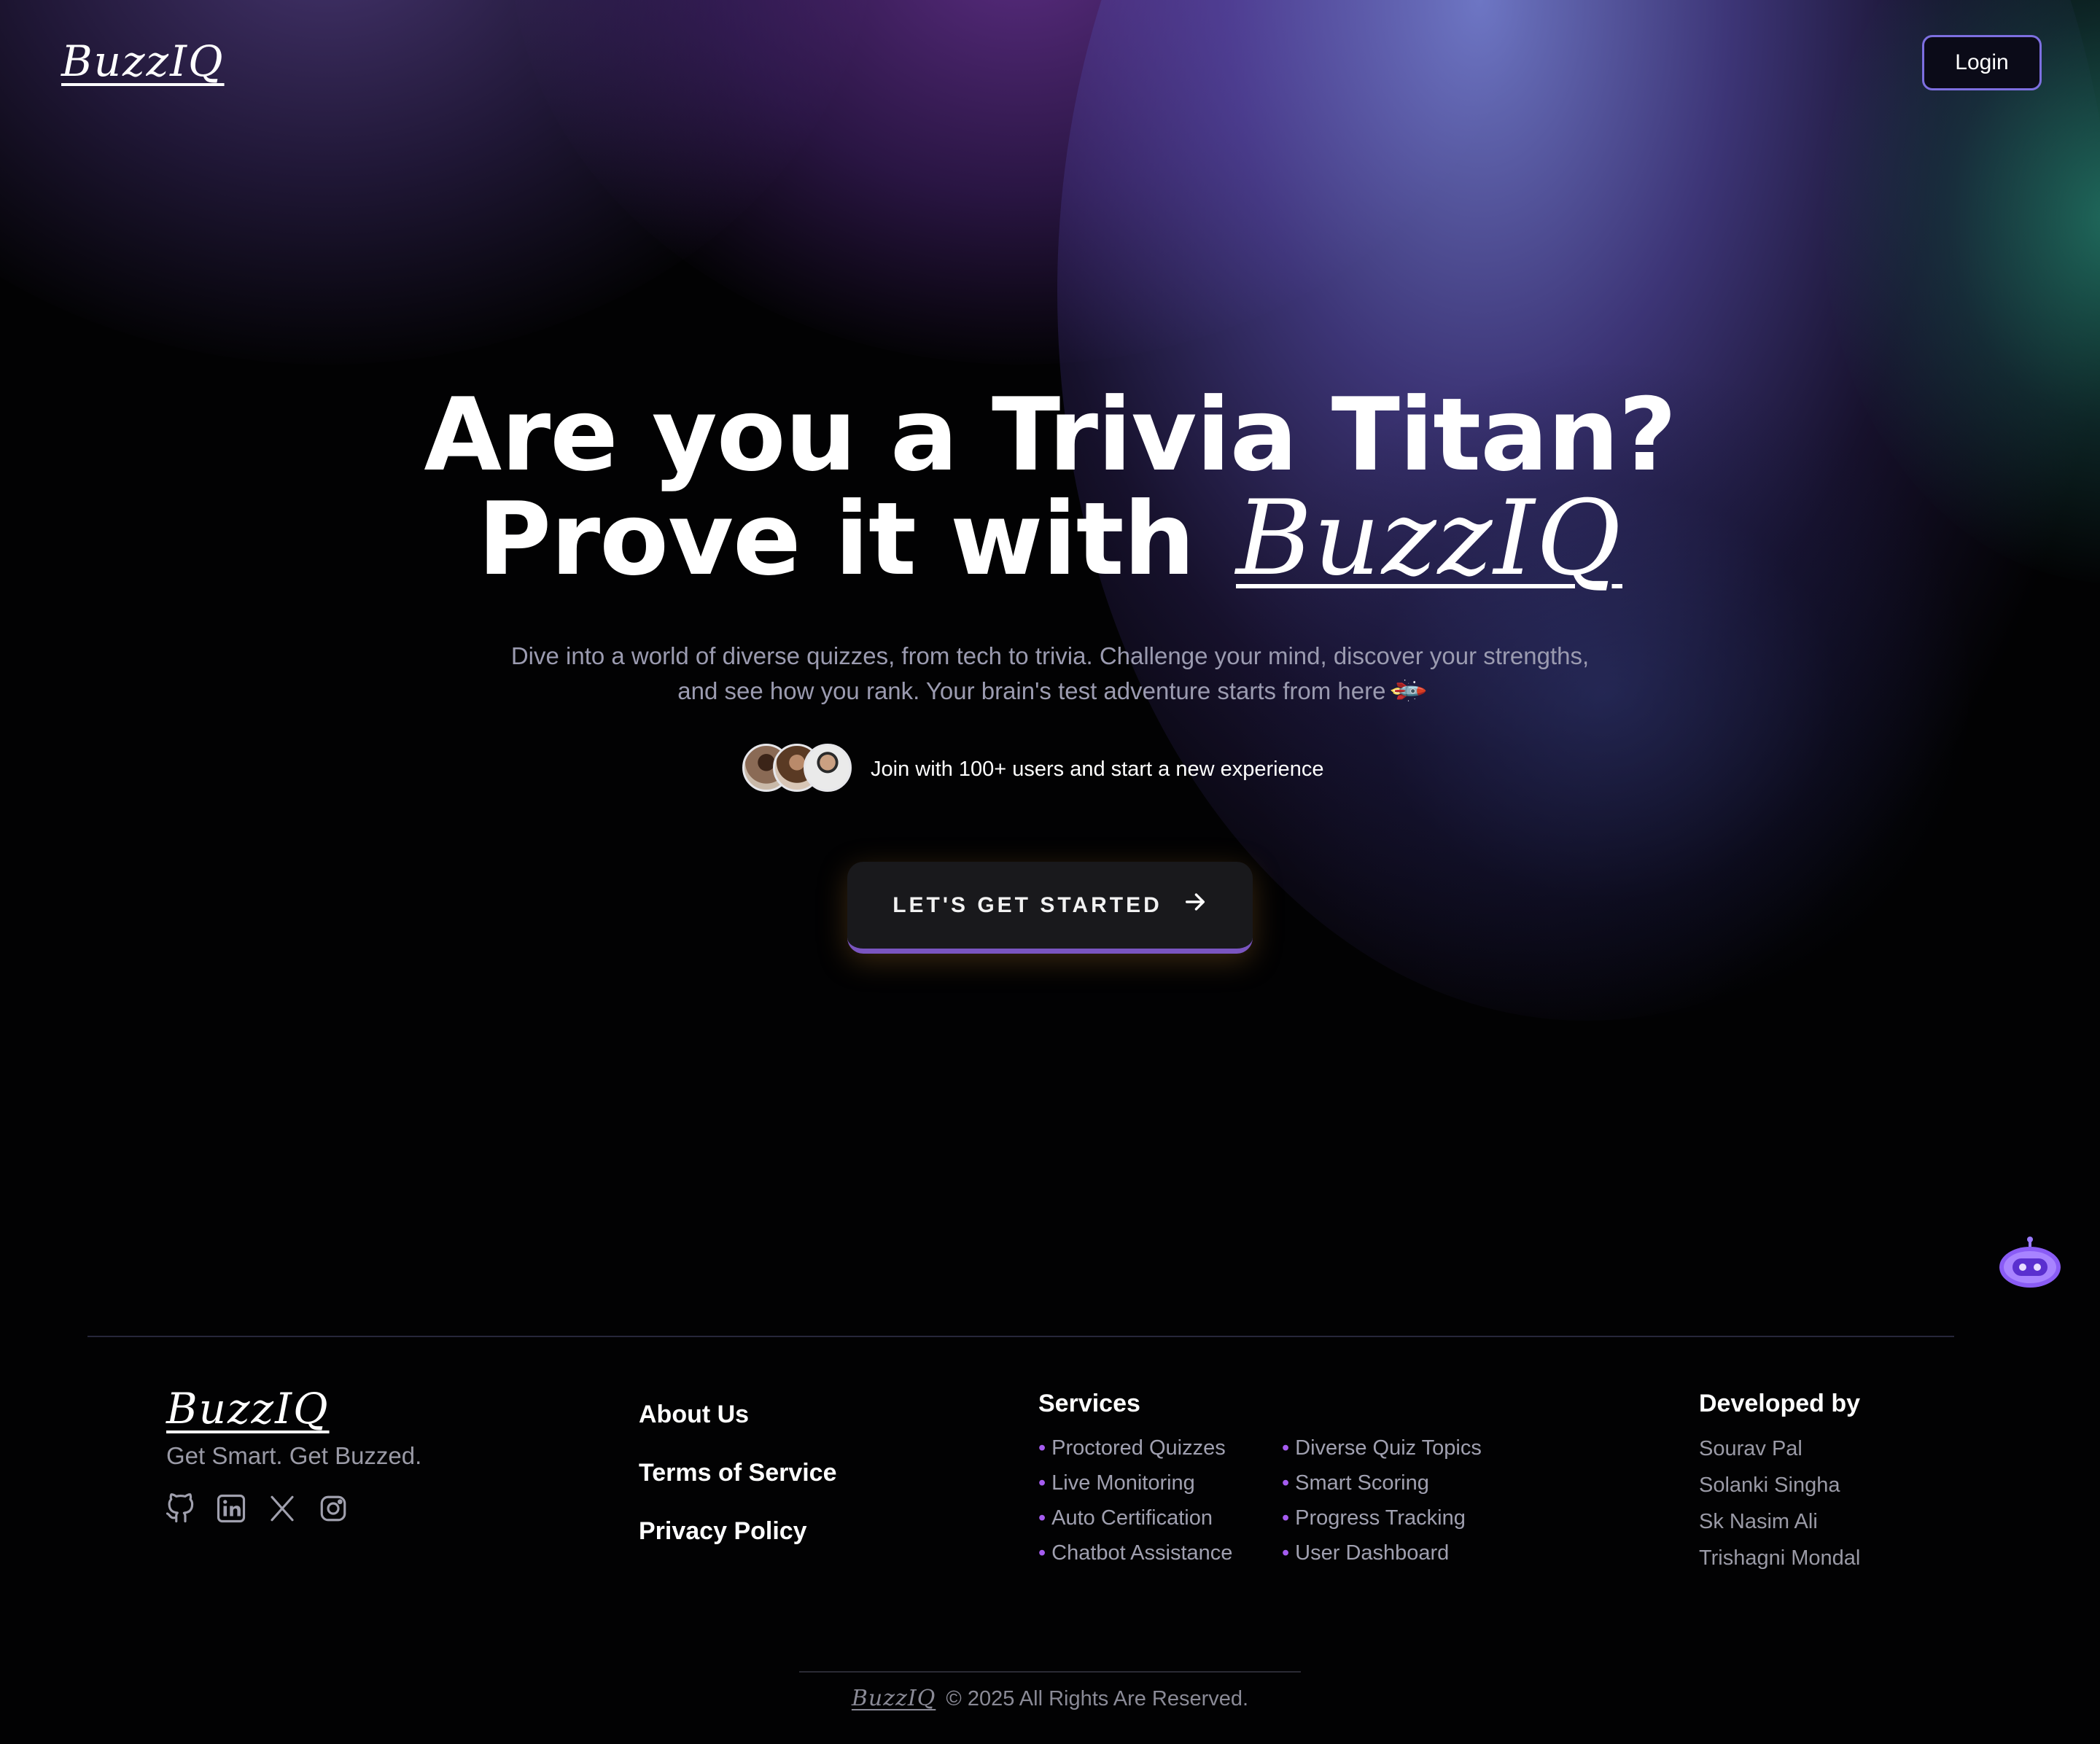 Image resolution: width=2100 pixels, height=1744 pixels. Describe the element at coordinates (1097, 1698) in the screenshot. I see `copyright-text: © 2025 All Rights Are Reserved.` at that location.